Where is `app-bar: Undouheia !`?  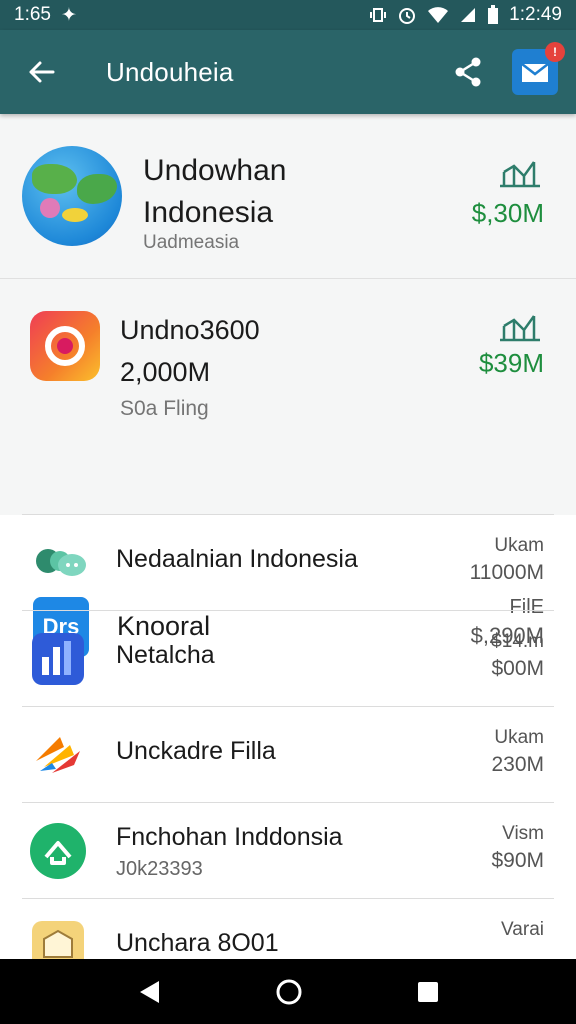 app-bar: Undouheia ! is located at coordinates (288, 72).